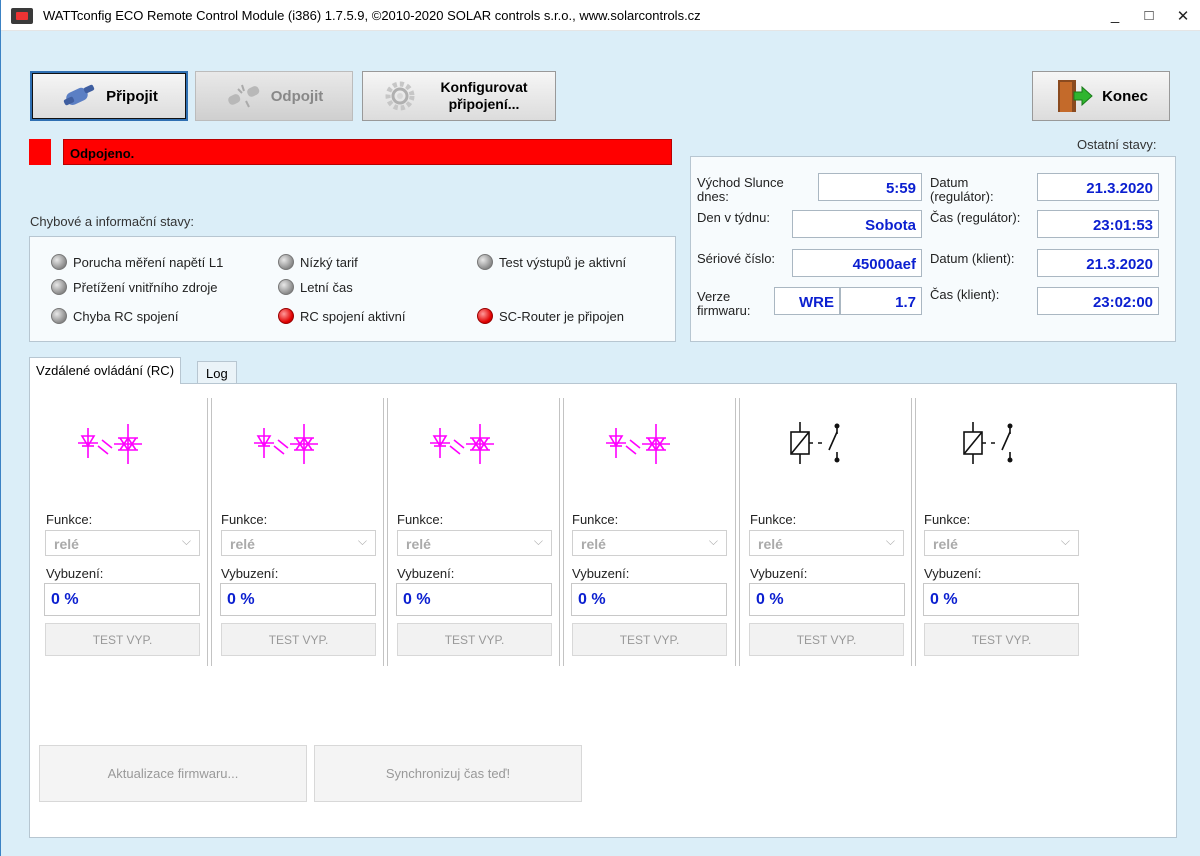  What do you see at coordinates (972, 258) in the screenshot?
I see `client-date-label: Datum (klient):` at bounding box center [972, 258].